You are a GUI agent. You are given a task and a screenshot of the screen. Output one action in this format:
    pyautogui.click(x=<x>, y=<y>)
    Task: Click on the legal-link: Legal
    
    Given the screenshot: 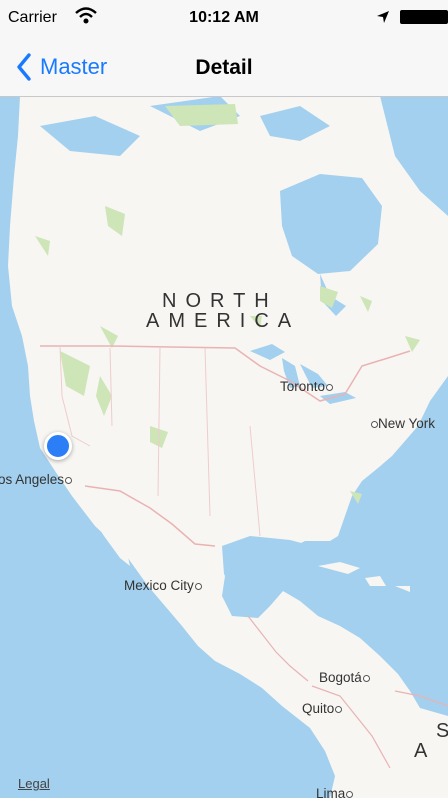 What is the action you would take?
    pyautogui.click(x=34, y=783)
    